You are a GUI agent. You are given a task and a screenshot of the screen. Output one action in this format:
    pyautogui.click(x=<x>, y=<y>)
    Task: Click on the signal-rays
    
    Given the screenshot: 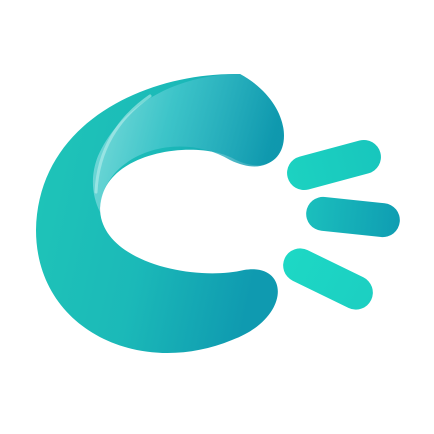 What is the action you would take?
    pyautogui.click(x=341, y=224)
    